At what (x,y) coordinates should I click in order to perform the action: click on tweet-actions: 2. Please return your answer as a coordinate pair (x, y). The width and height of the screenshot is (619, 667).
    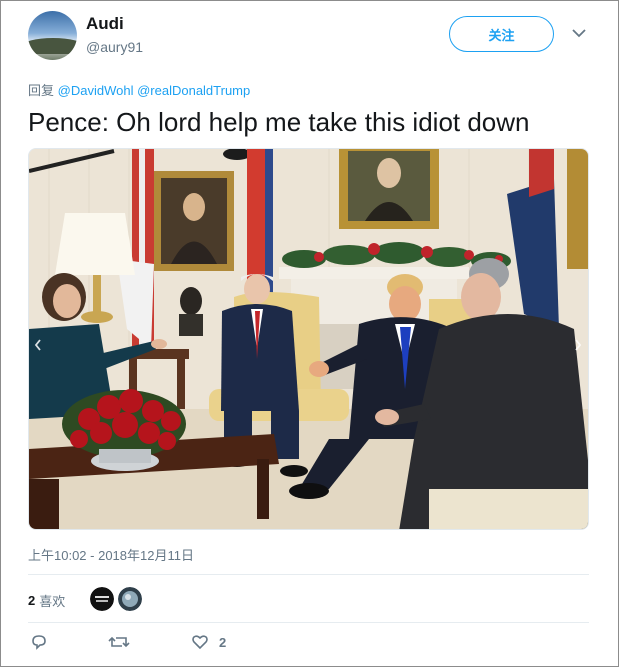
    Looking at the image, I should click on (178, 645).